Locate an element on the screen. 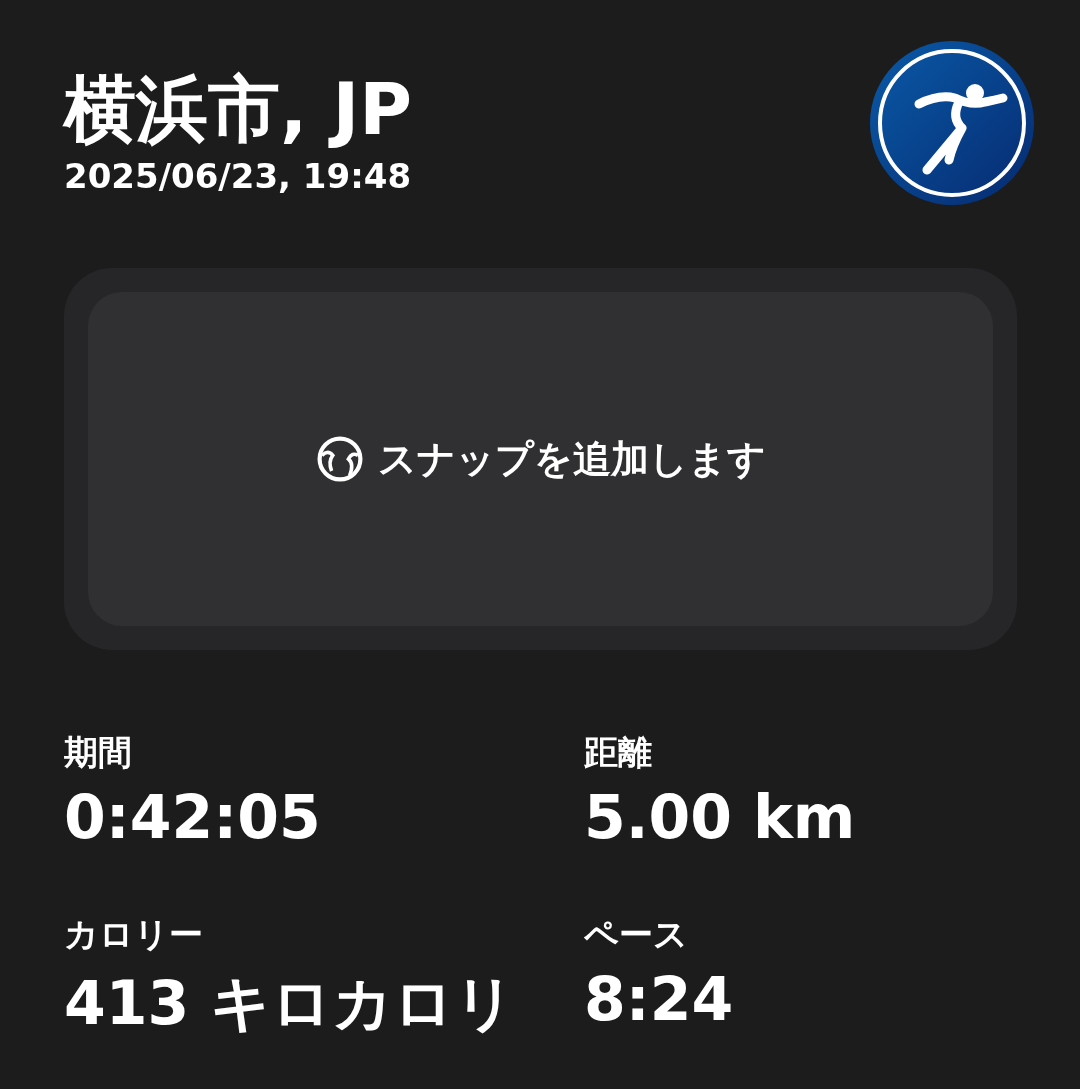  stat-label: 期間 is located at coordinates (98, 752).